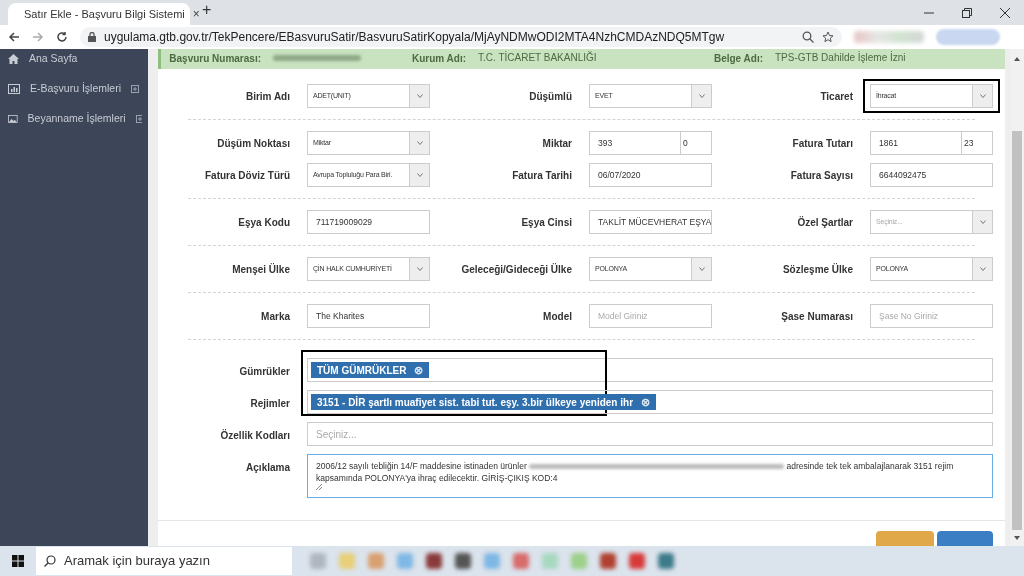  Describe the element at coordinates (196, 14) in the screenshot. I see `close-tab-button: ×` at that location.